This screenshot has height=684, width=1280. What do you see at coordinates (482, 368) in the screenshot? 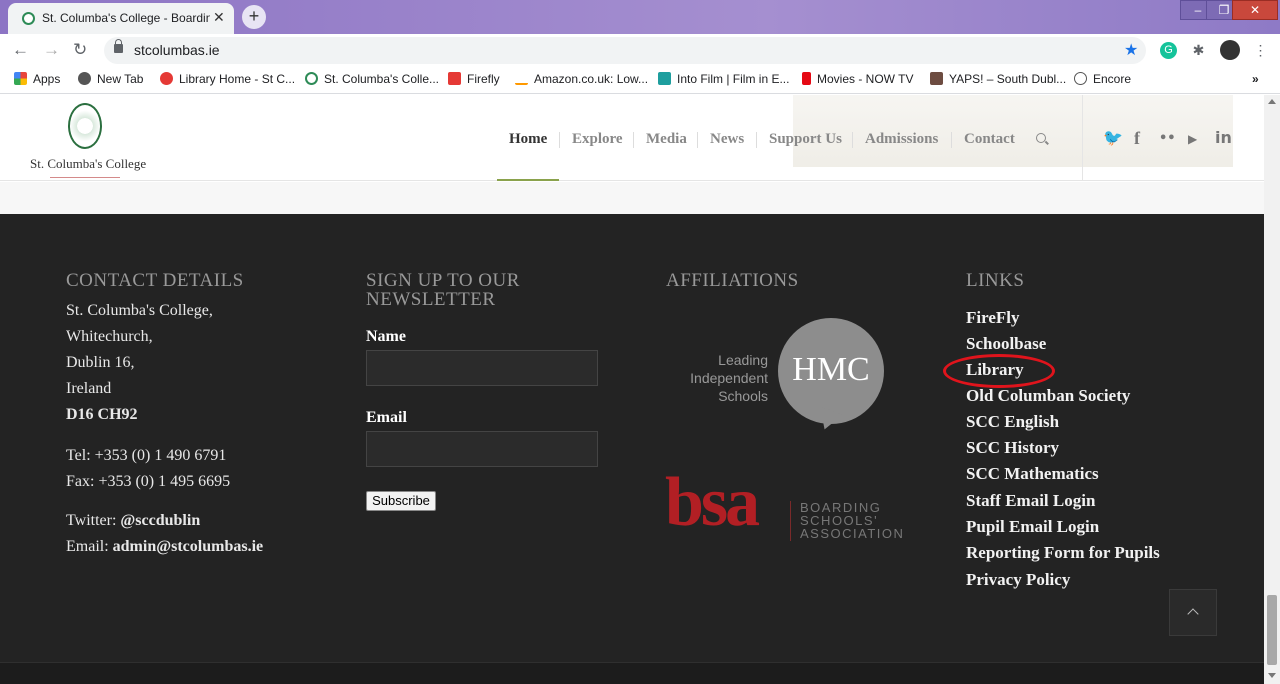
I see `name-input` at bounding box center [482, 368].